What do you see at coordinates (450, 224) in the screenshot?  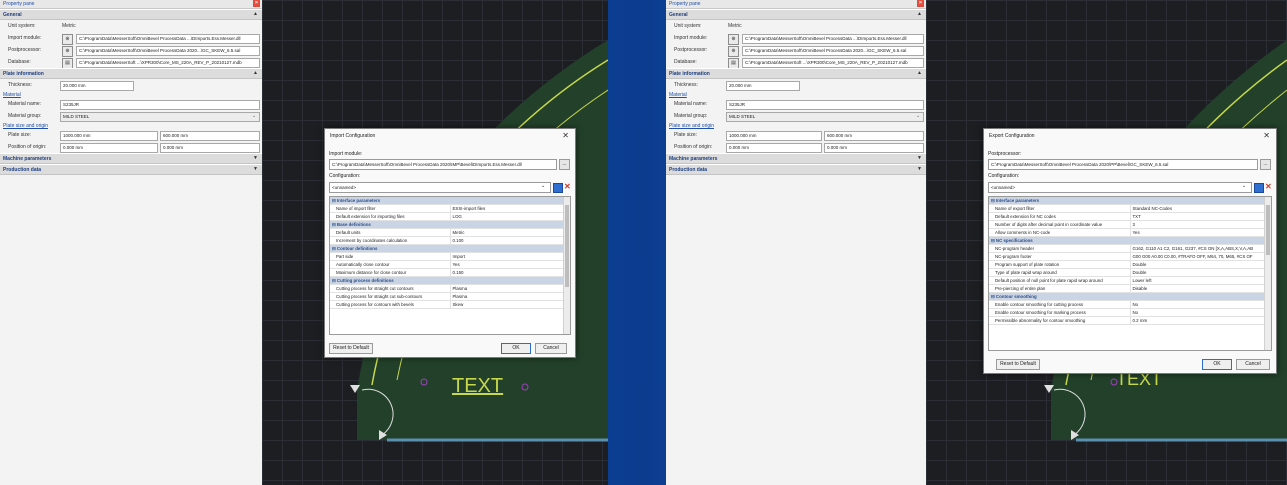 I see `grid-category-row: ⊟ Base definitions` at bounding box center [450, 224].